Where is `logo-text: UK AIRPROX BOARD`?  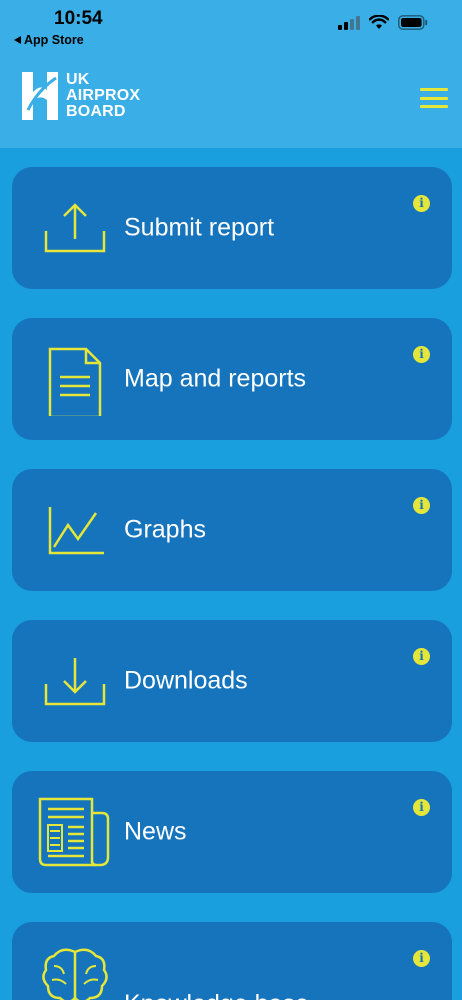 logo-text: UK AIRPROX BOARD is located at coordinates (103, 95).